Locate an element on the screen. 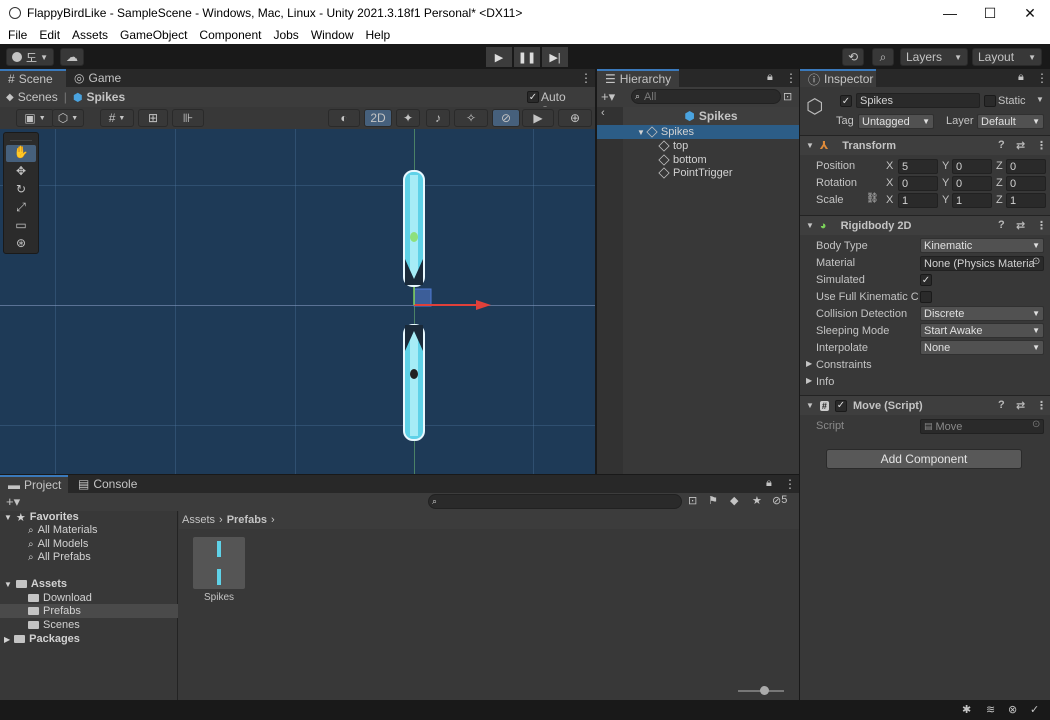 The width and height of the screenshot is (1050, 720). simulated-checkbox: ✓ is located at coordinates (926, 280).